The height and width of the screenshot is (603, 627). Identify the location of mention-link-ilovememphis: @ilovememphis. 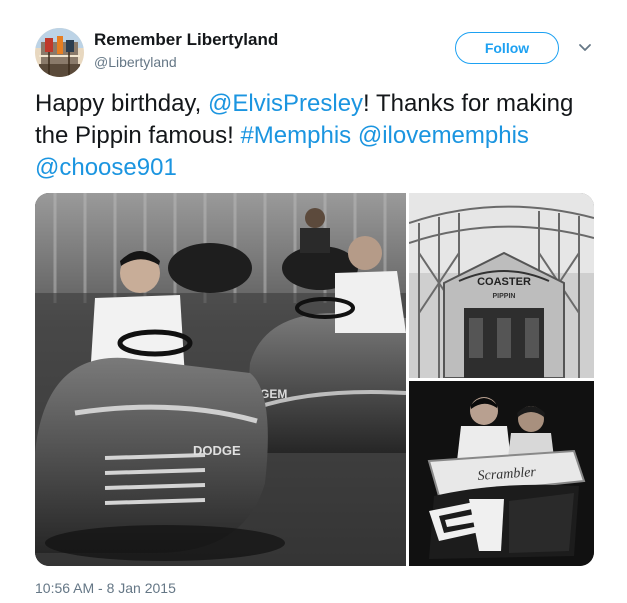
(443, 135).